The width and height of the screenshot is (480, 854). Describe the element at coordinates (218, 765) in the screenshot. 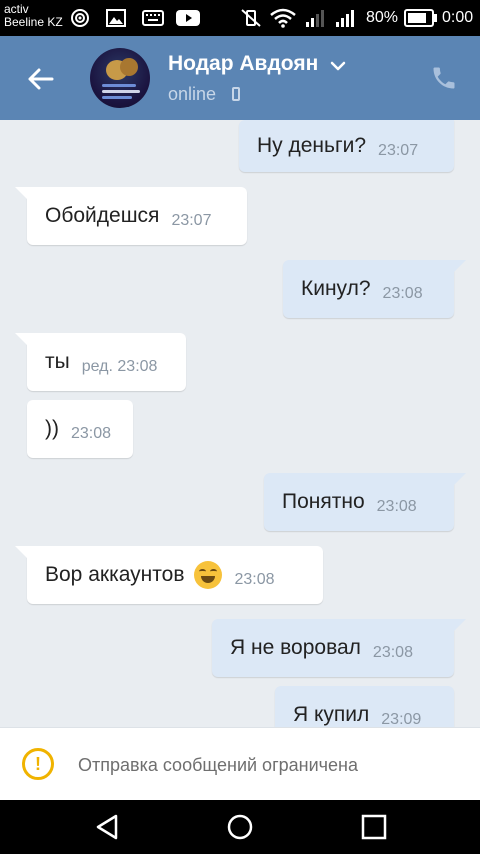

I see `restriction-text: Отправка сообщений ограничена` at that location.